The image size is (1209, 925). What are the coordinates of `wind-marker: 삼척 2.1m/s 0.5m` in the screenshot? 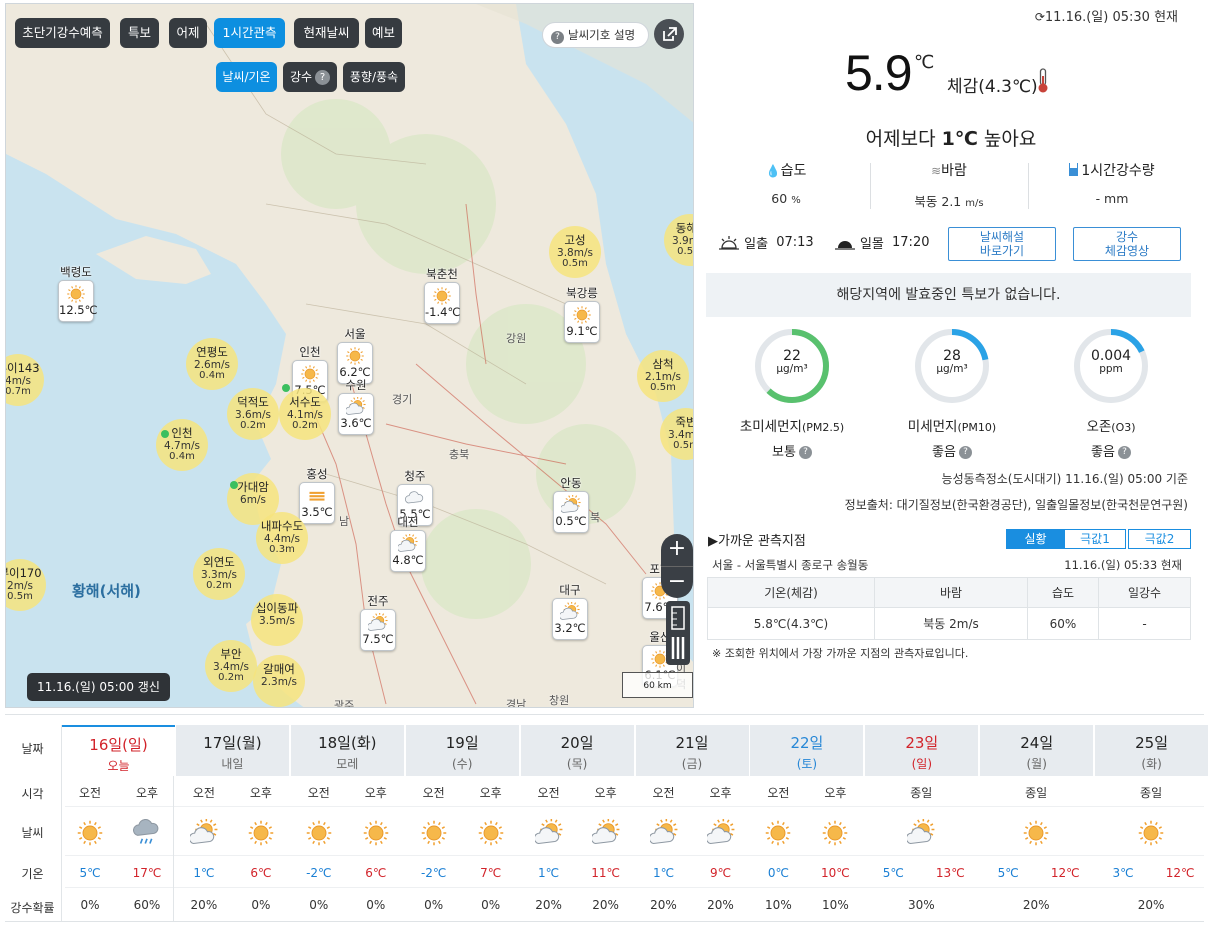 It's located at (663, 376).